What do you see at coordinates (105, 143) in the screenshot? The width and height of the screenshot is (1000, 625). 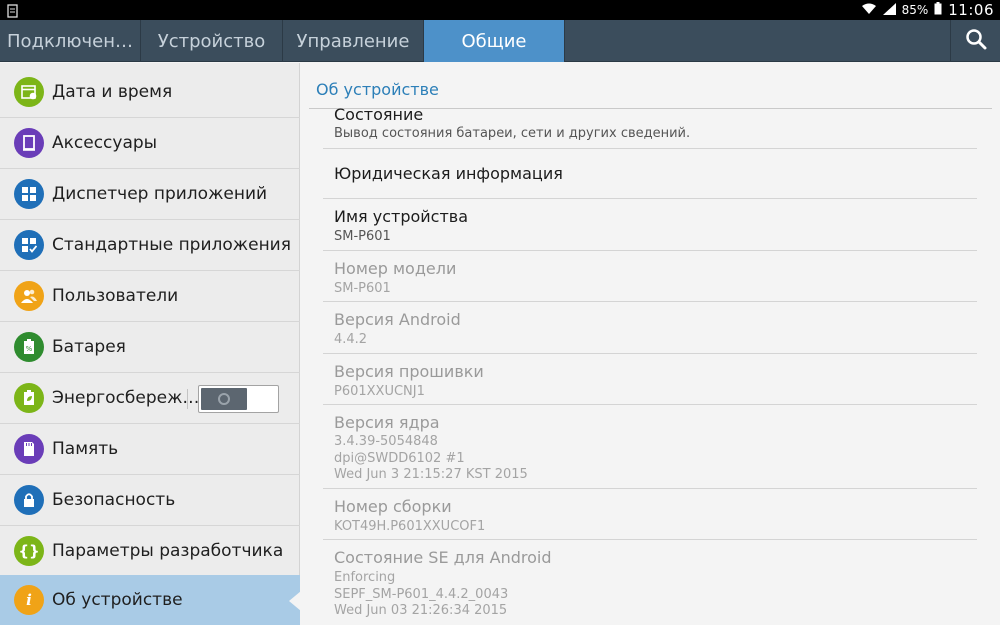 I see `menu-item-label: Аксессуары` at bounding box center [105, 143].